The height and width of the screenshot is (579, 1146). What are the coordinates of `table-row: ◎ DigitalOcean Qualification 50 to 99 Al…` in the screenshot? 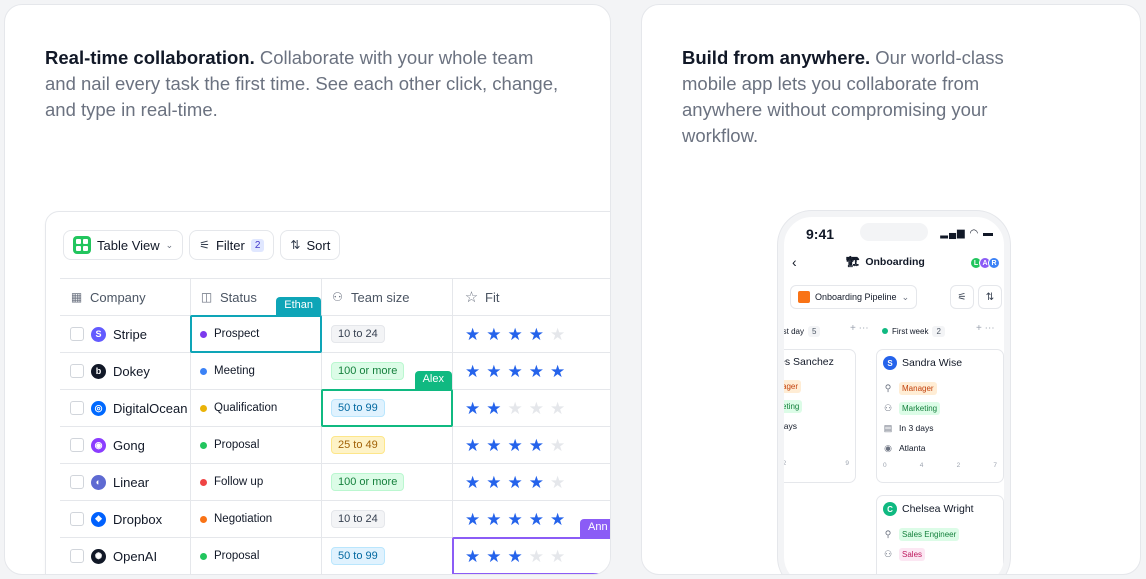 It's located at (335, 399).